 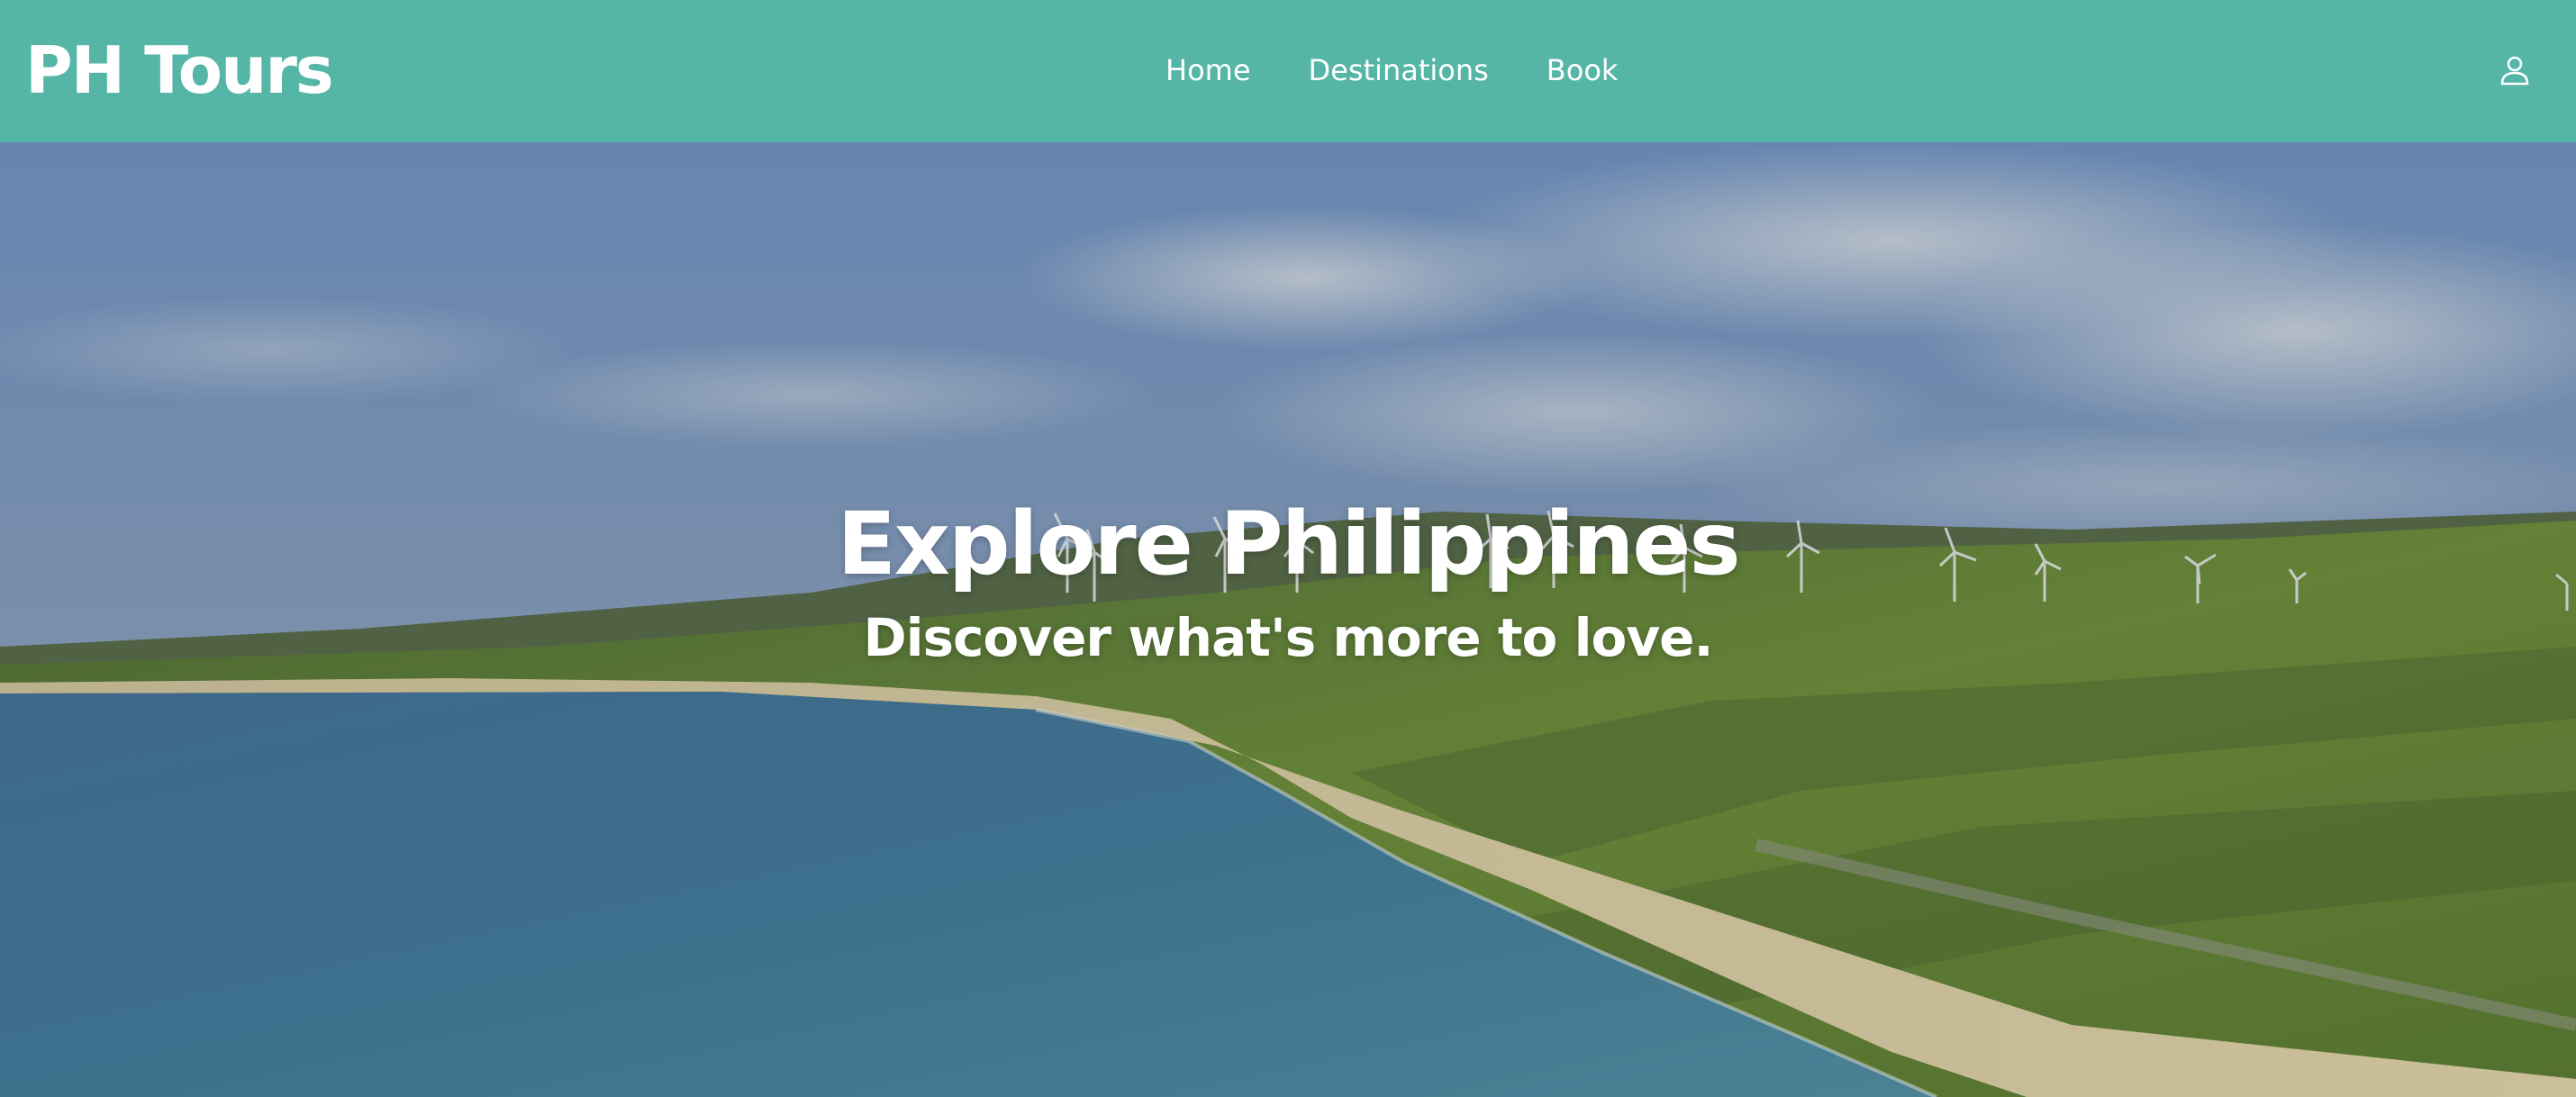 I want to click on user-icon, so click(x=2514, y=71).